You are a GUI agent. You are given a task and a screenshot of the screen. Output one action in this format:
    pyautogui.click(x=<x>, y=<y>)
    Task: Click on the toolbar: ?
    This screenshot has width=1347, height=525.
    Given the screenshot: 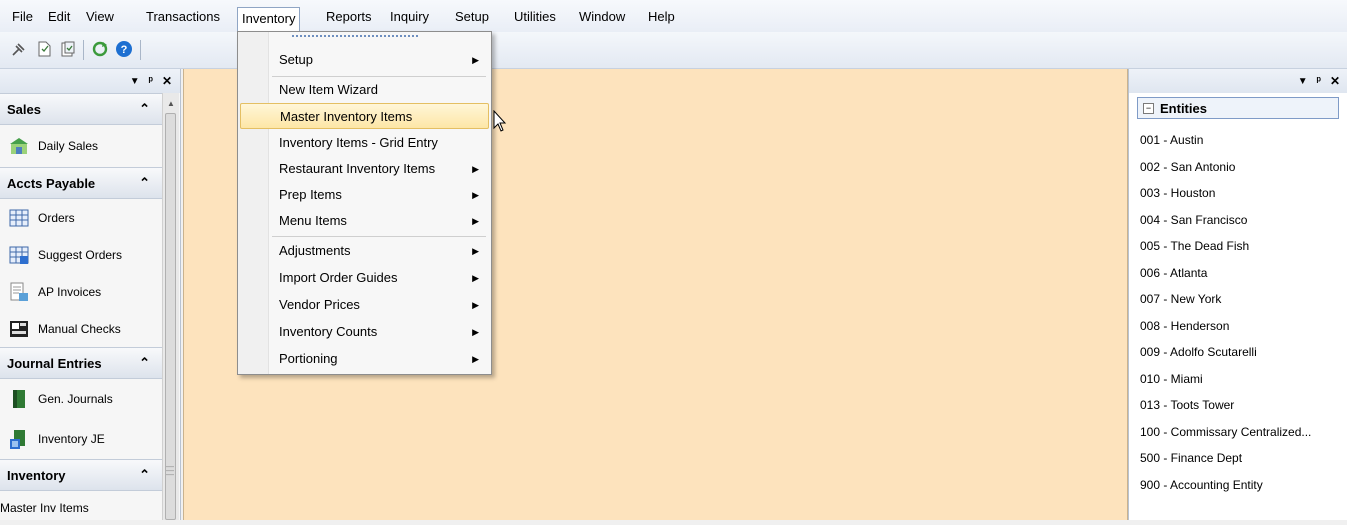 What is the action you would take?
    pyautogui.click(x=673, y=50)
    